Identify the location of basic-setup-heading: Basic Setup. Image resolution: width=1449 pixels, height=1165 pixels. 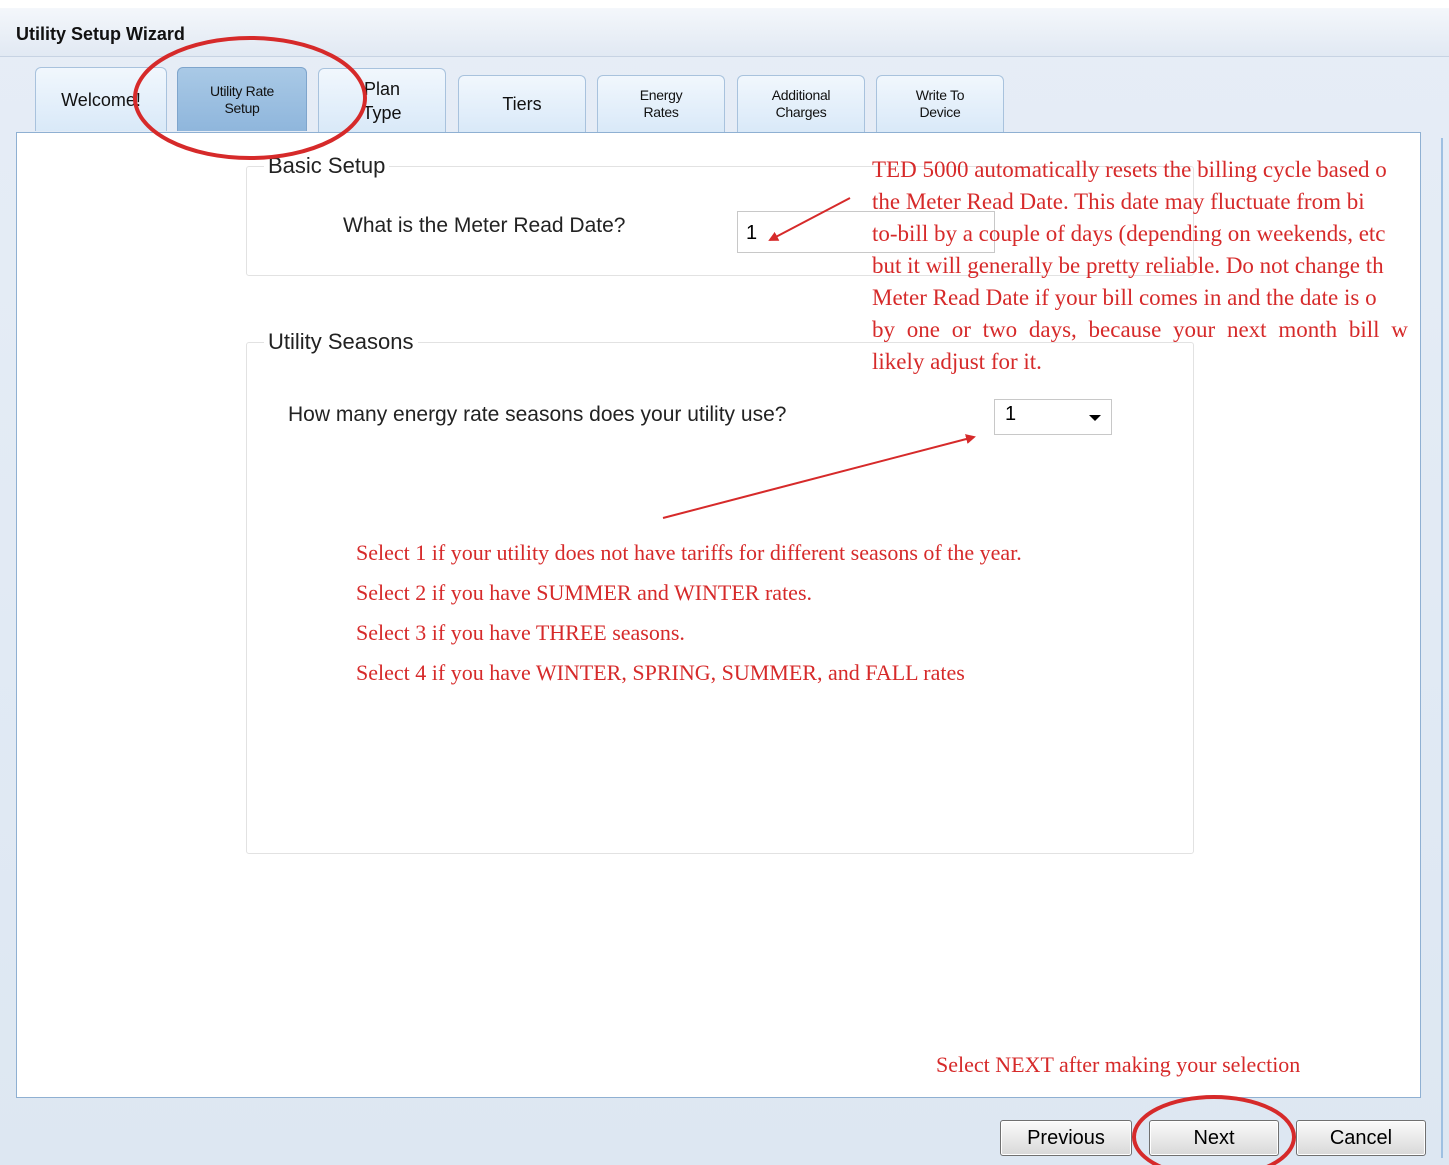
(327, 166).